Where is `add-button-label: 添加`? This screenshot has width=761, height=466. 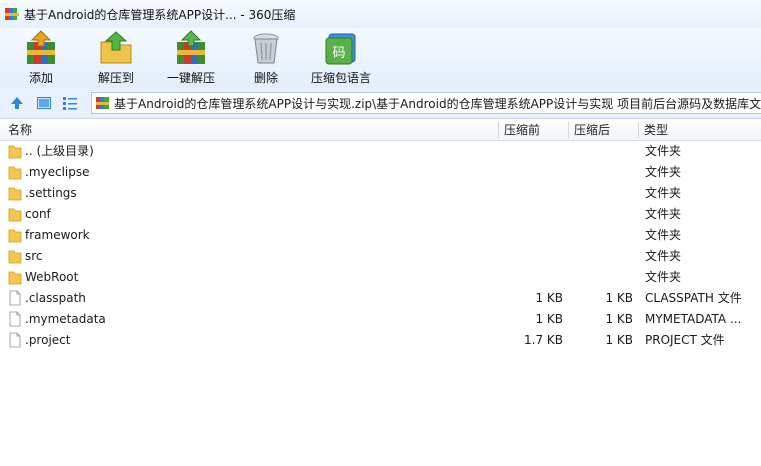 add-button-label: 添加 is located at coordinates (40, 78).